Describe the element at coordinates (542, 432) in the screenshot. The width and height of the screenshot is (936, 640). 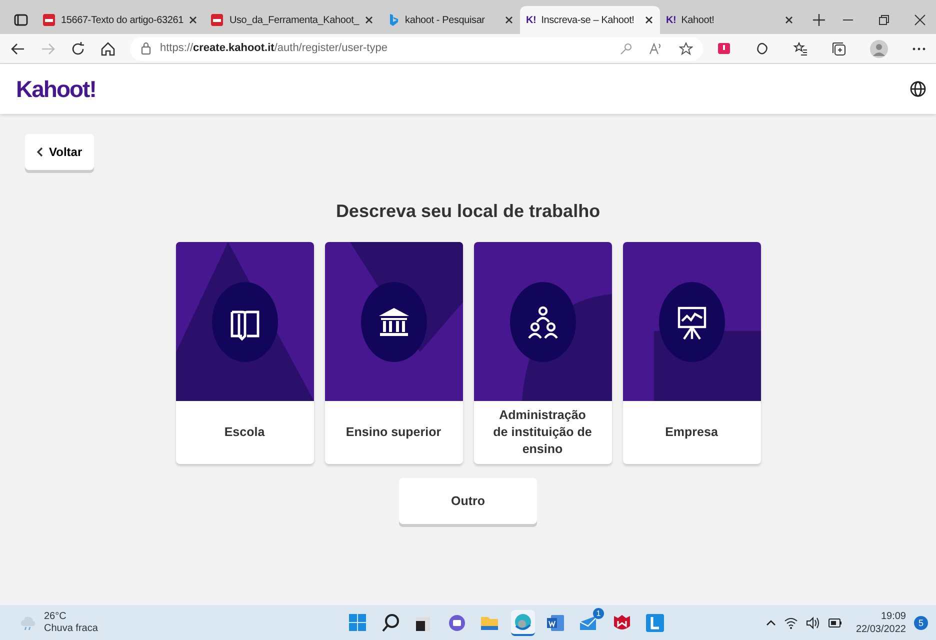
I see `option-label: Administração de instituição de ensino` at that location.